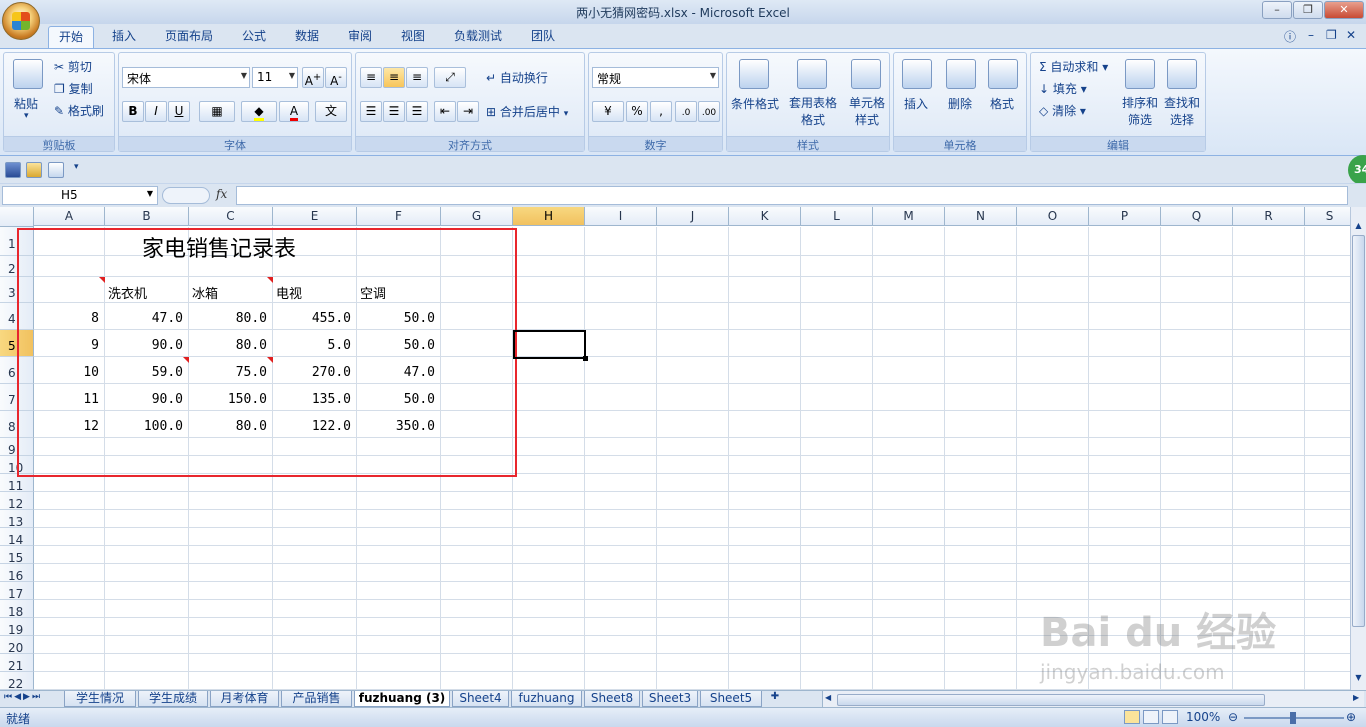 This screenshot has height=727, width=1366. Describe the element at coordinates (792, 195) in the screenshot. I see `formula-input` at that location.